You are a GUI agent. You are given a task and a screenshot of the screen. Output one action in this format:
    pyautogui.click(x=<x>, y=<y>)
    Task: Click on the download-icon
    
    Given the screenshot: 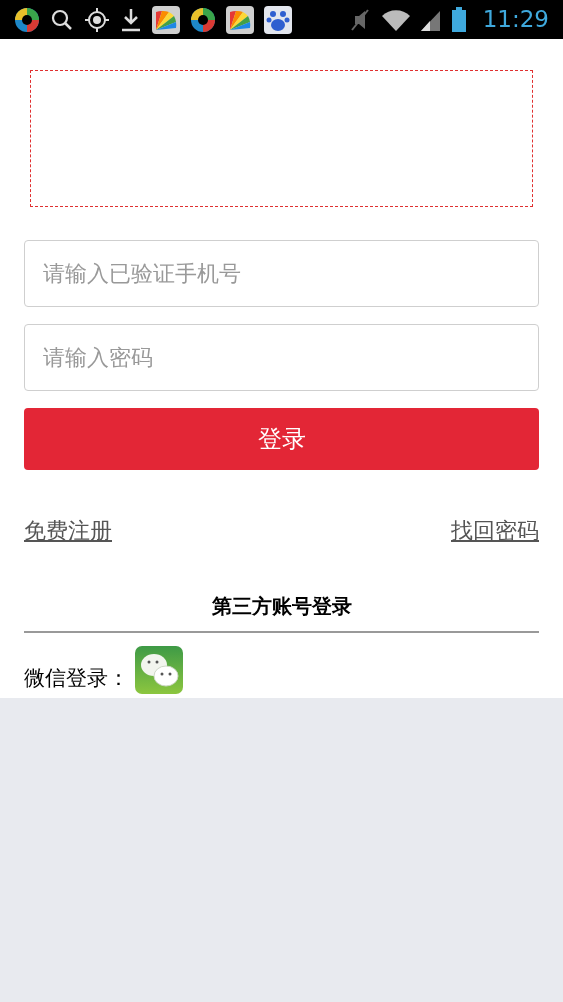 What is the action you would take?
    pyautogui.click(x=131, y=19)
    